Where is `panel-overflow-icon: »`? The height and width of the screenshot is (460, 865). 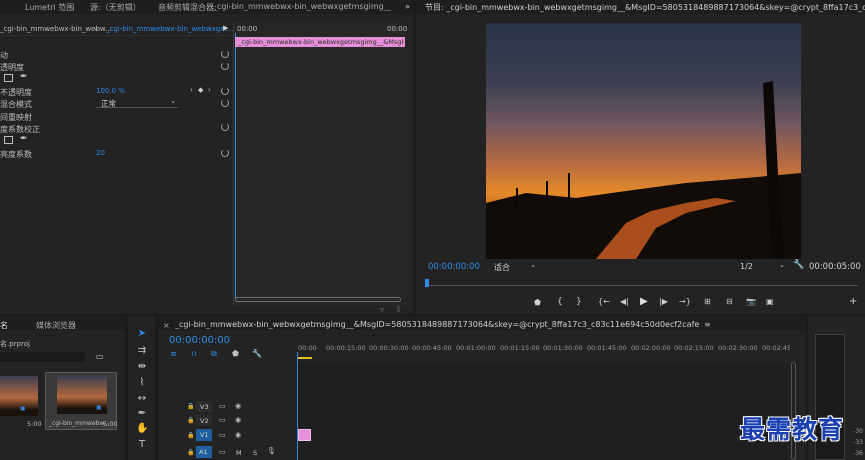 panel-overflow-icon: » is located at coordinates (407, 6).